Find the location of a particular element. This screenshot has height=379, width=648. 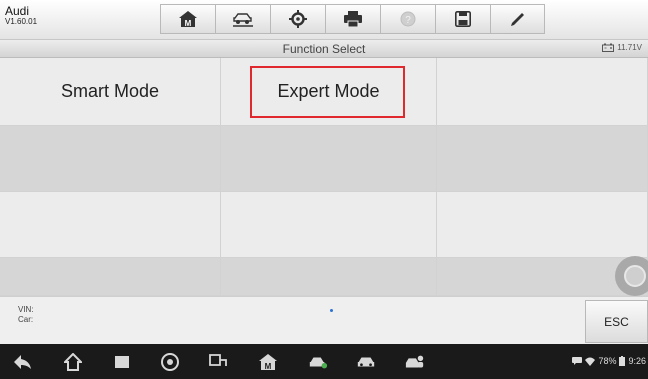

vehicle-info: Audi V1.60.01 is located at coordinates (21, 15).